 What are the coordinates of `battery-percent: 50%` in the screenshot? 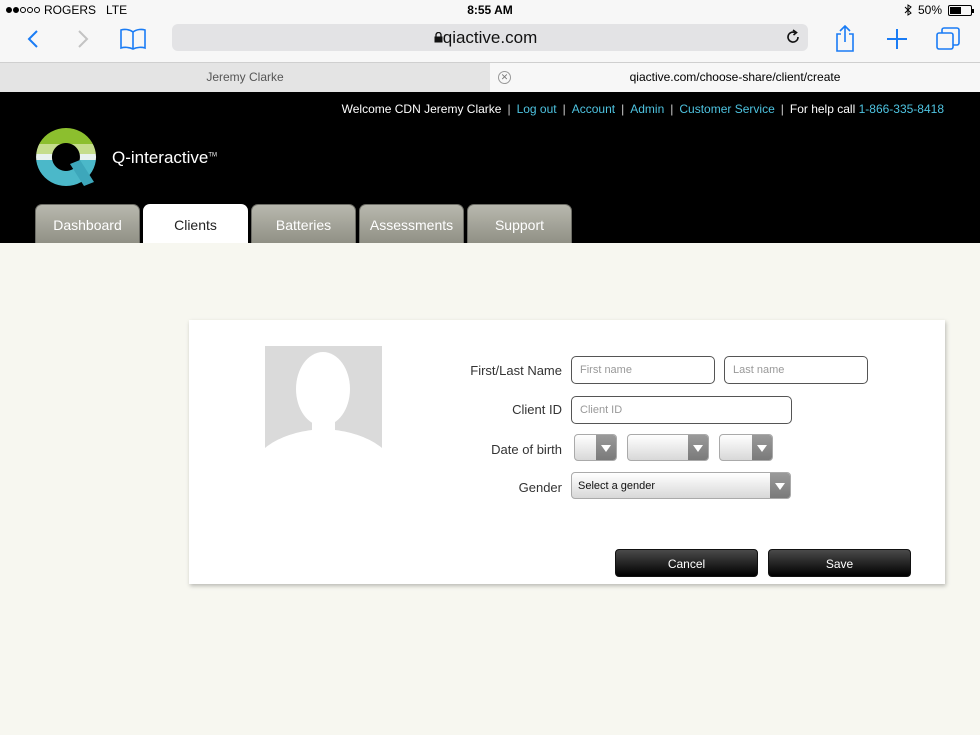 It's located at (929, 10).